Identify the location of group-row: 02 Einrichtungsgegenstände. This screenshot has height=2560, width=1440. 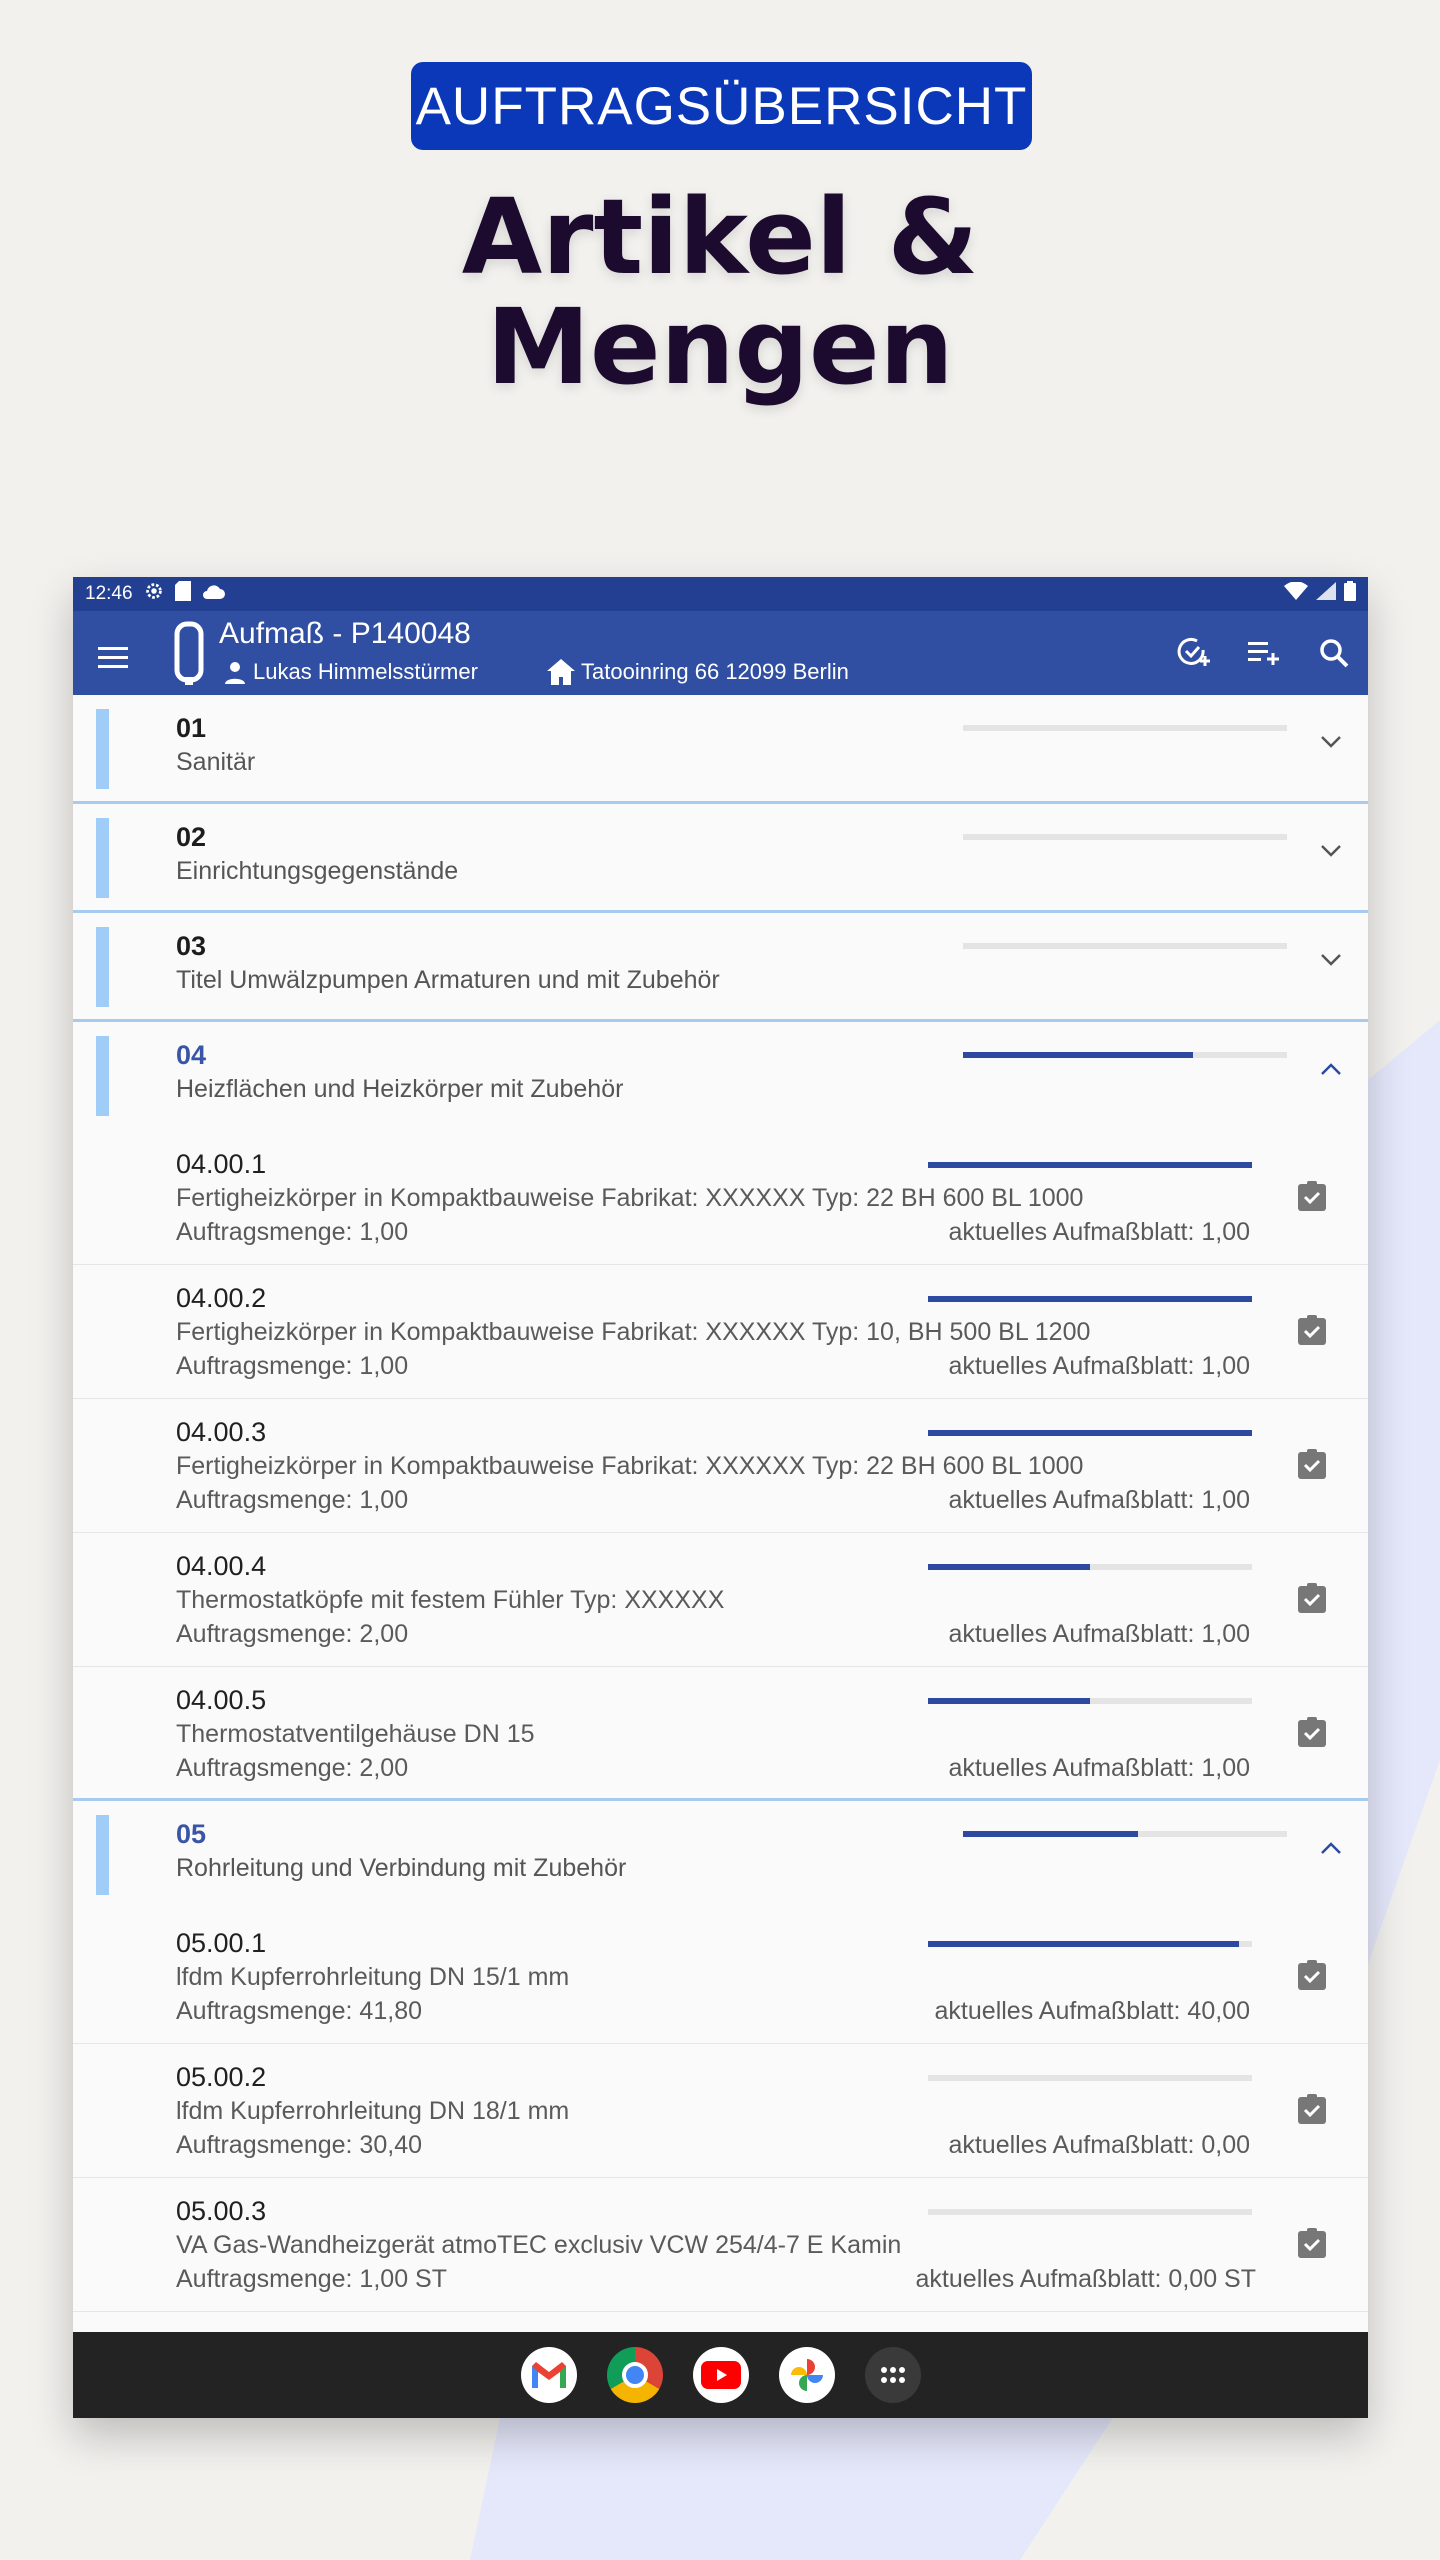
(720, 858).